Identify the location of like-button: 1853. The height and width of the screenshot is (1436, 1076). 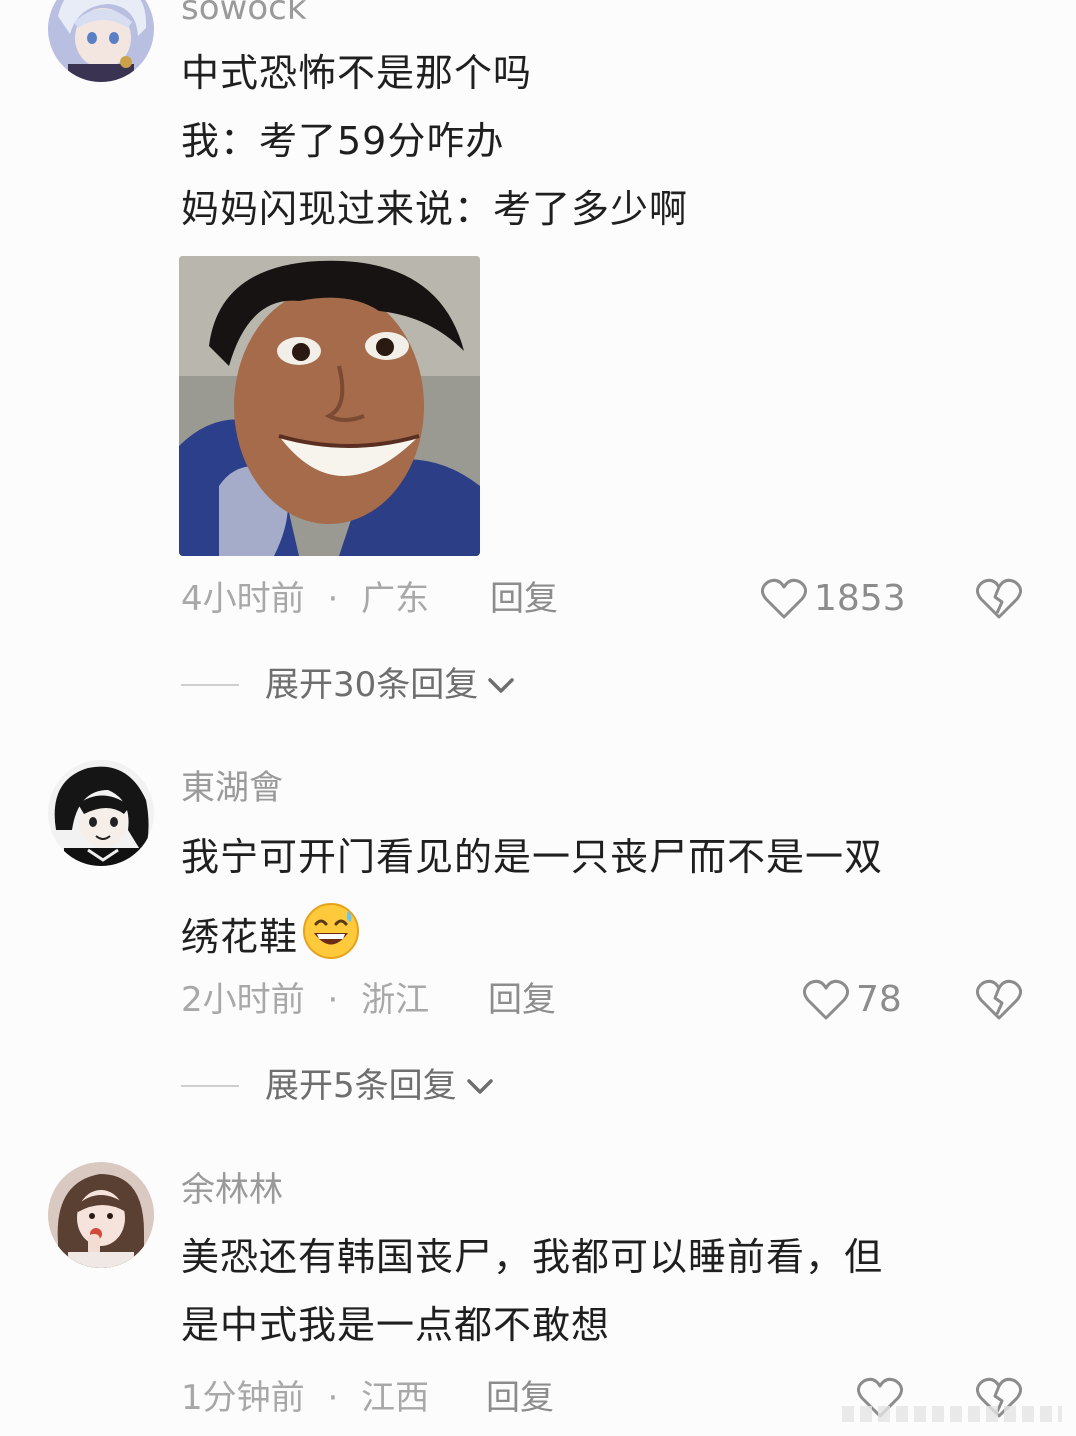
(833, 599).